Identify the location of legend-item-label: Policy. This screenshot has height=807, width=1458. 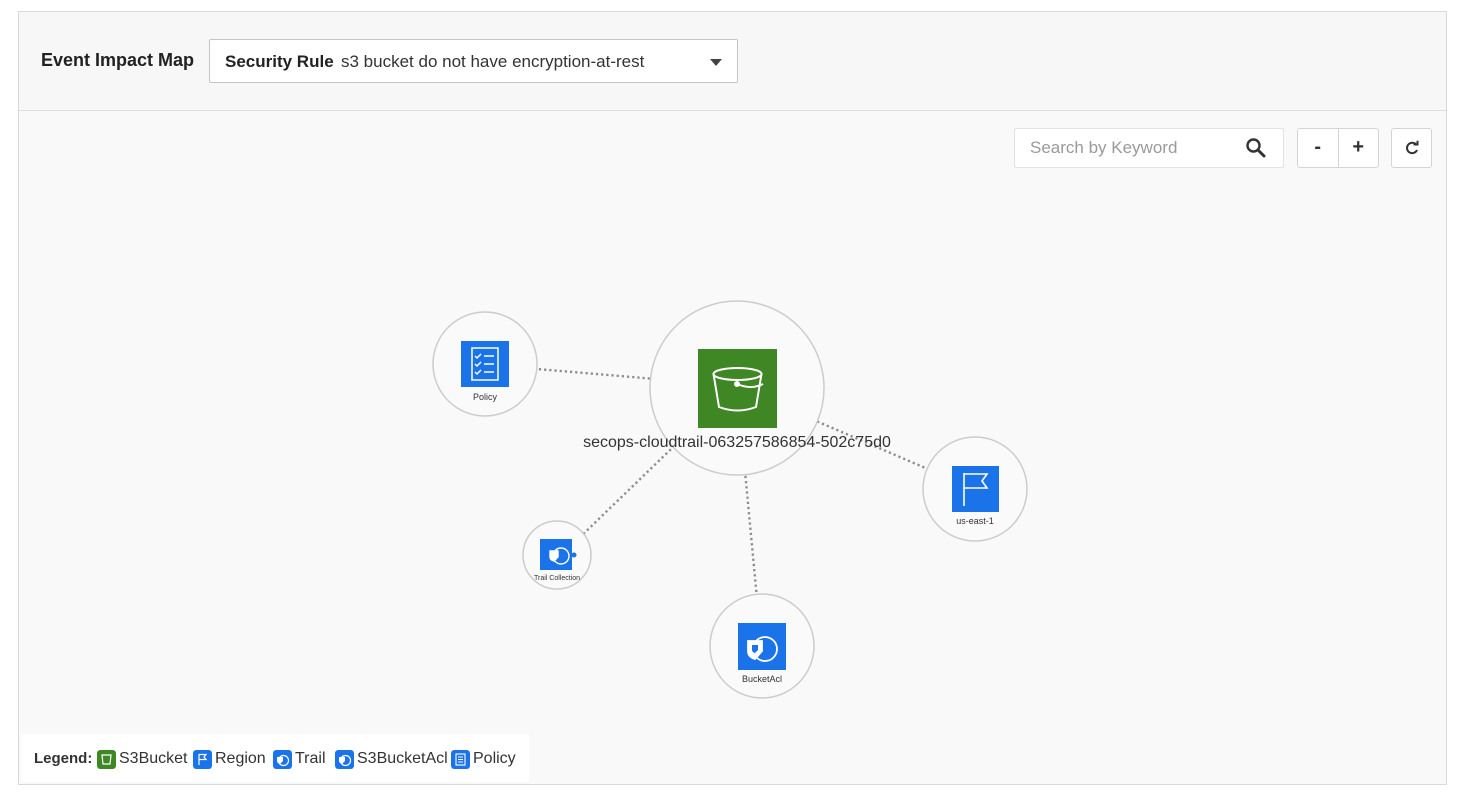
(494, 758).